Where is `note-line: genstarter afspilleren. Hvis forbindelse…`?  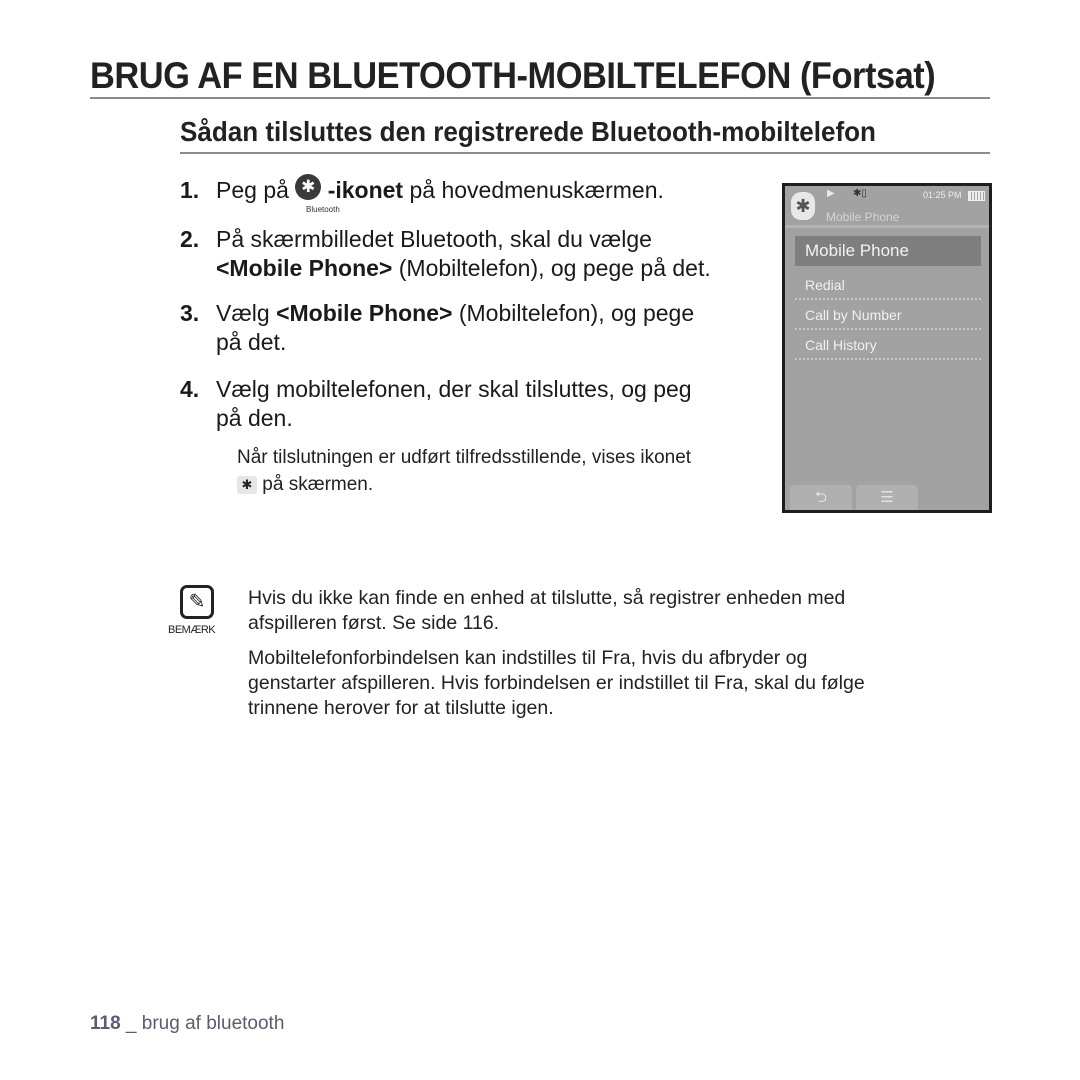
note-line: genstarter afspilleren. Hvis forbindelse… is located at coordinates (556, 683).